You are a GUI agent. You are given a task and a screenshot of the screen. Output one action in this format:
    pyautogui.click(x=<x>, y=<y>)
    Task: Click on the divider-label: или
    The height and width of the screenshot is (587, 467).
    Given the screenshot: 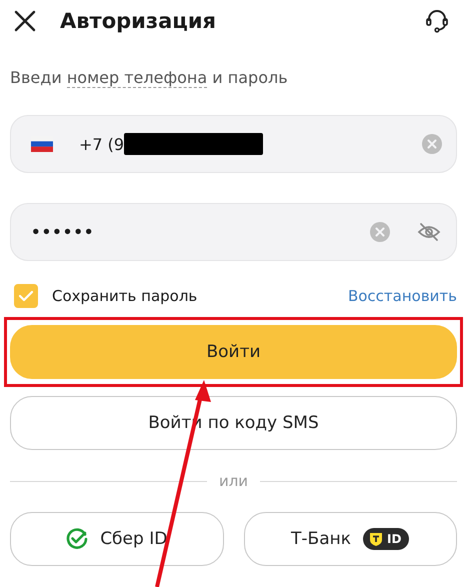 What is the action you would take?
    pyautogui.click(x=233, y=481)
    